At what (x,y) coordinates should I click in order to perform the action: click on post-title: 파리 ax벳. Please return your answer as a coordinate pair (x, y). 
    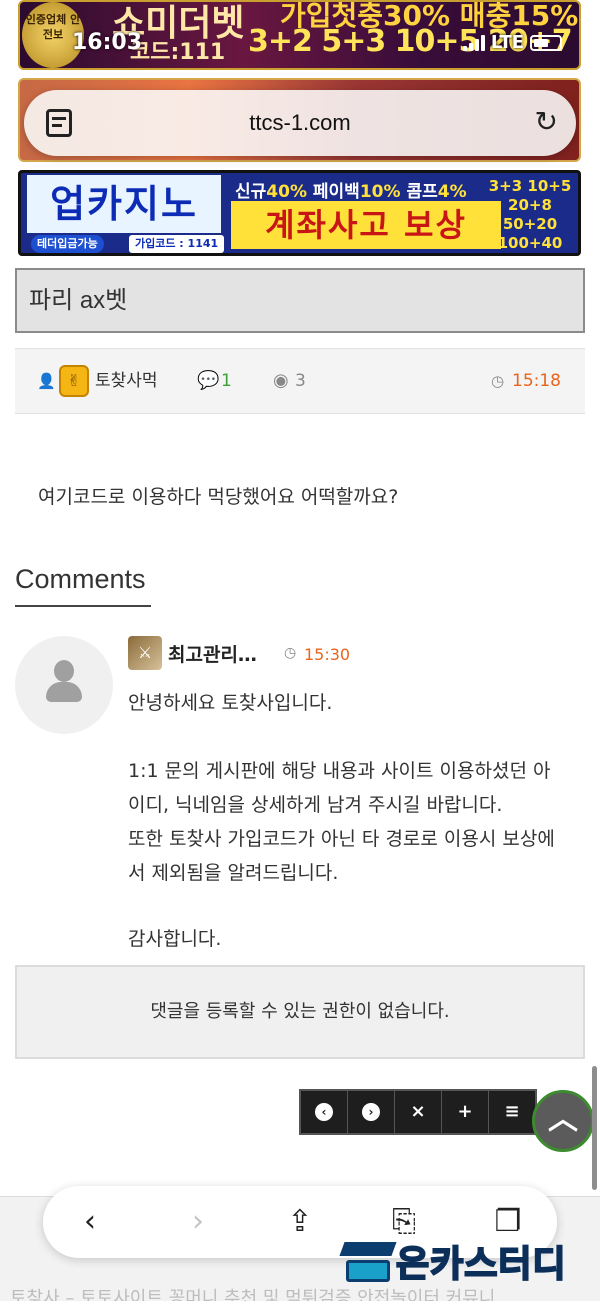
    Looking at the image, I should click on (300, 300).